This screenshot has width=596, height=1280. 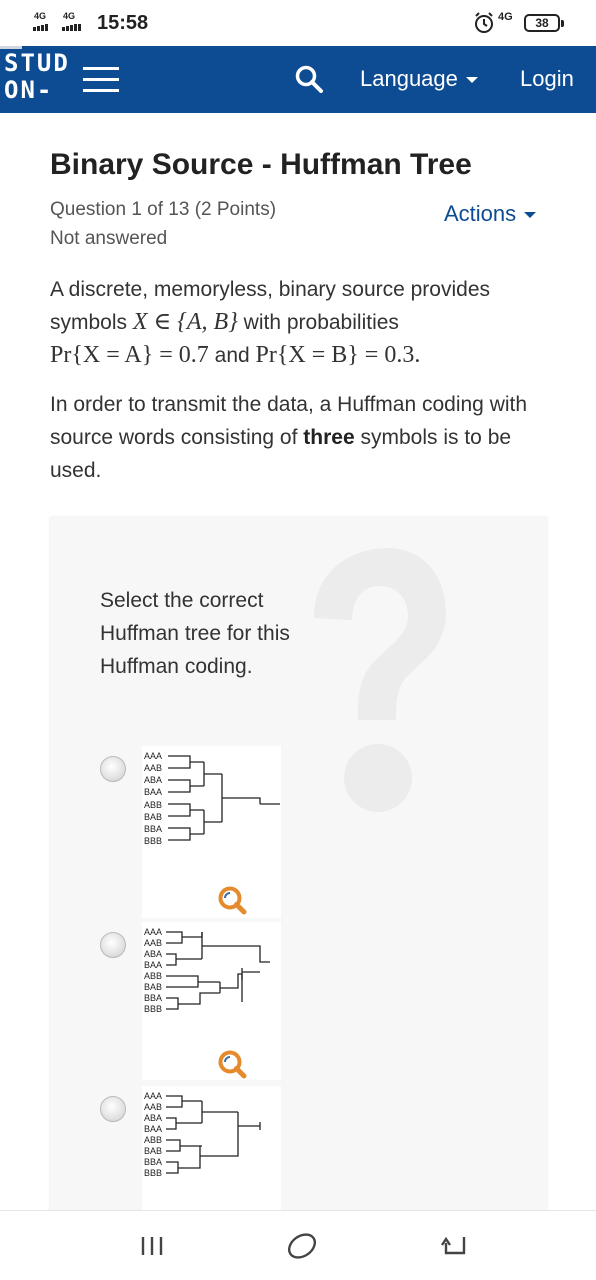 I want to click on page-title: Binary Source - Huffman Tree, so click(x=261, y=164).